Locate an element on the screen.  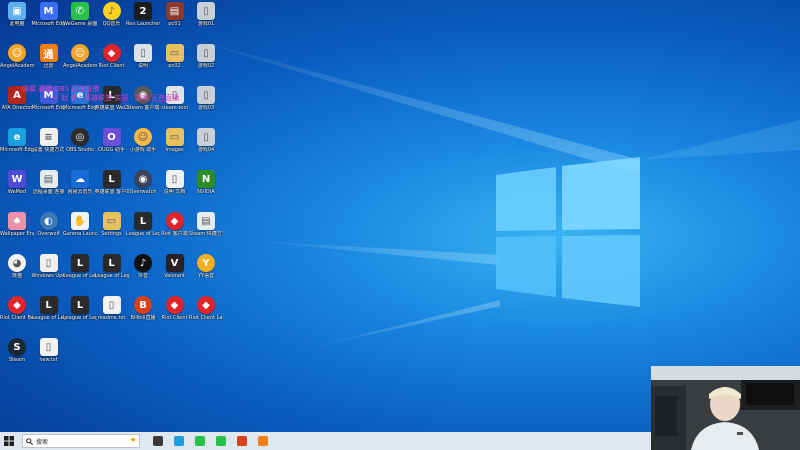
desktop-icon: ▯ 说明 文档 is located at coordinates (175, 188).